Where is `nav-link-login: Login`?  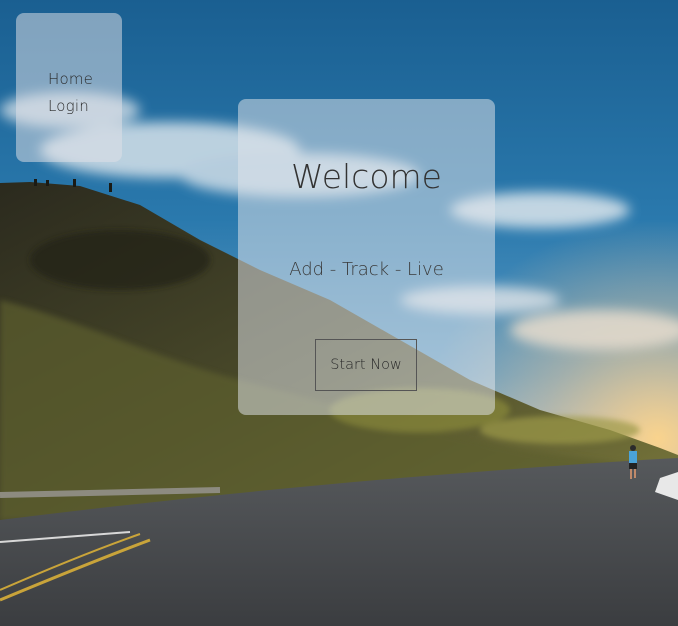 nav-link-login: Login is located at coordinates (68, 106).